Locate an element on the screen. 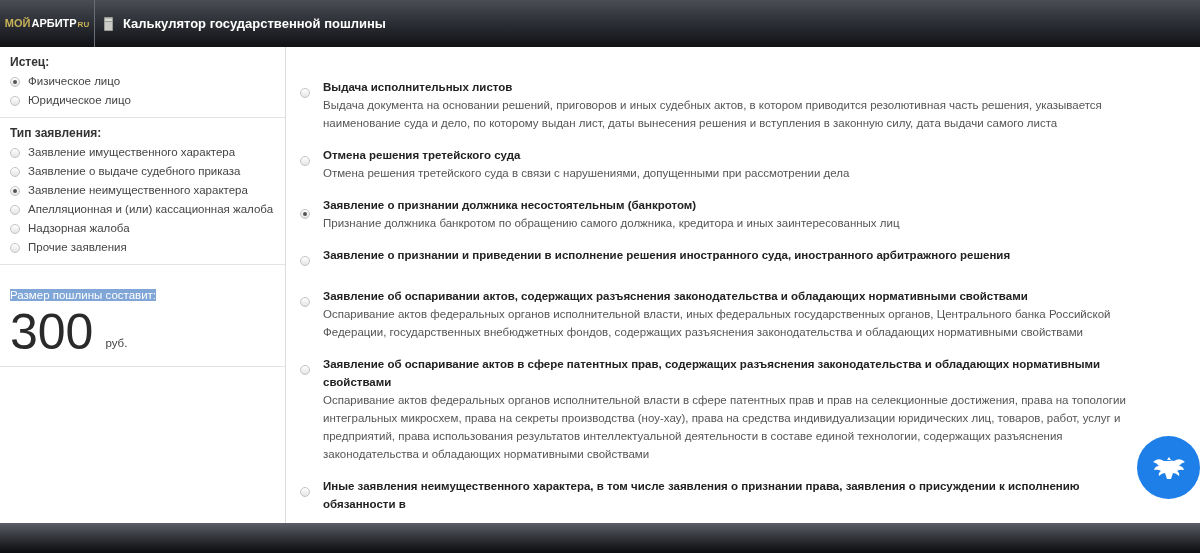 This screenshot has height=553, width=1200. option-description: Оспаривание актов федеральных органов исполнительной власти, иных федеральных государственных органов, Центрального банка Российской Федерации, государственных внебюджетных фондов, содержащих разъяснения законодательства и обладающих нормативными свойствами is located at coordinates (717, 323).